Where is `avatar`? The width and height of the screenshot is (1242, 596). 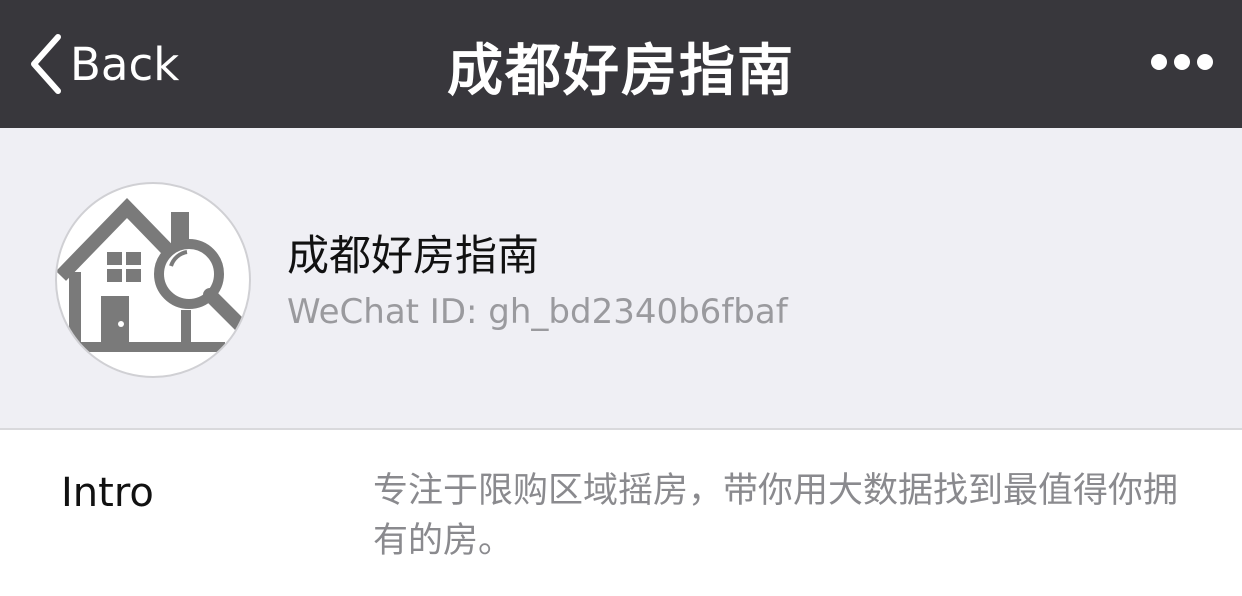 avatar is located at coordinates (153, 280).